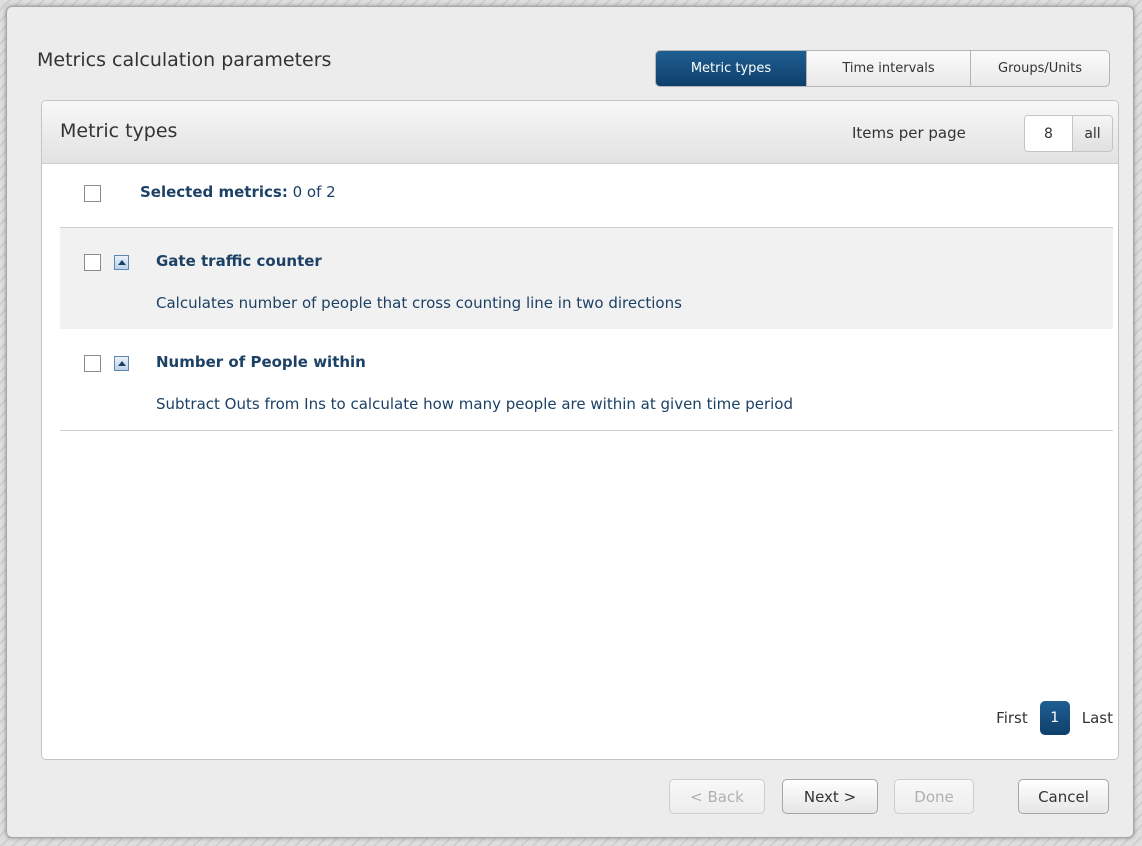 The height and width of the screenshot is (846, 1142). I want to click on tab-metric-types: Metric types, so click(731, 68).